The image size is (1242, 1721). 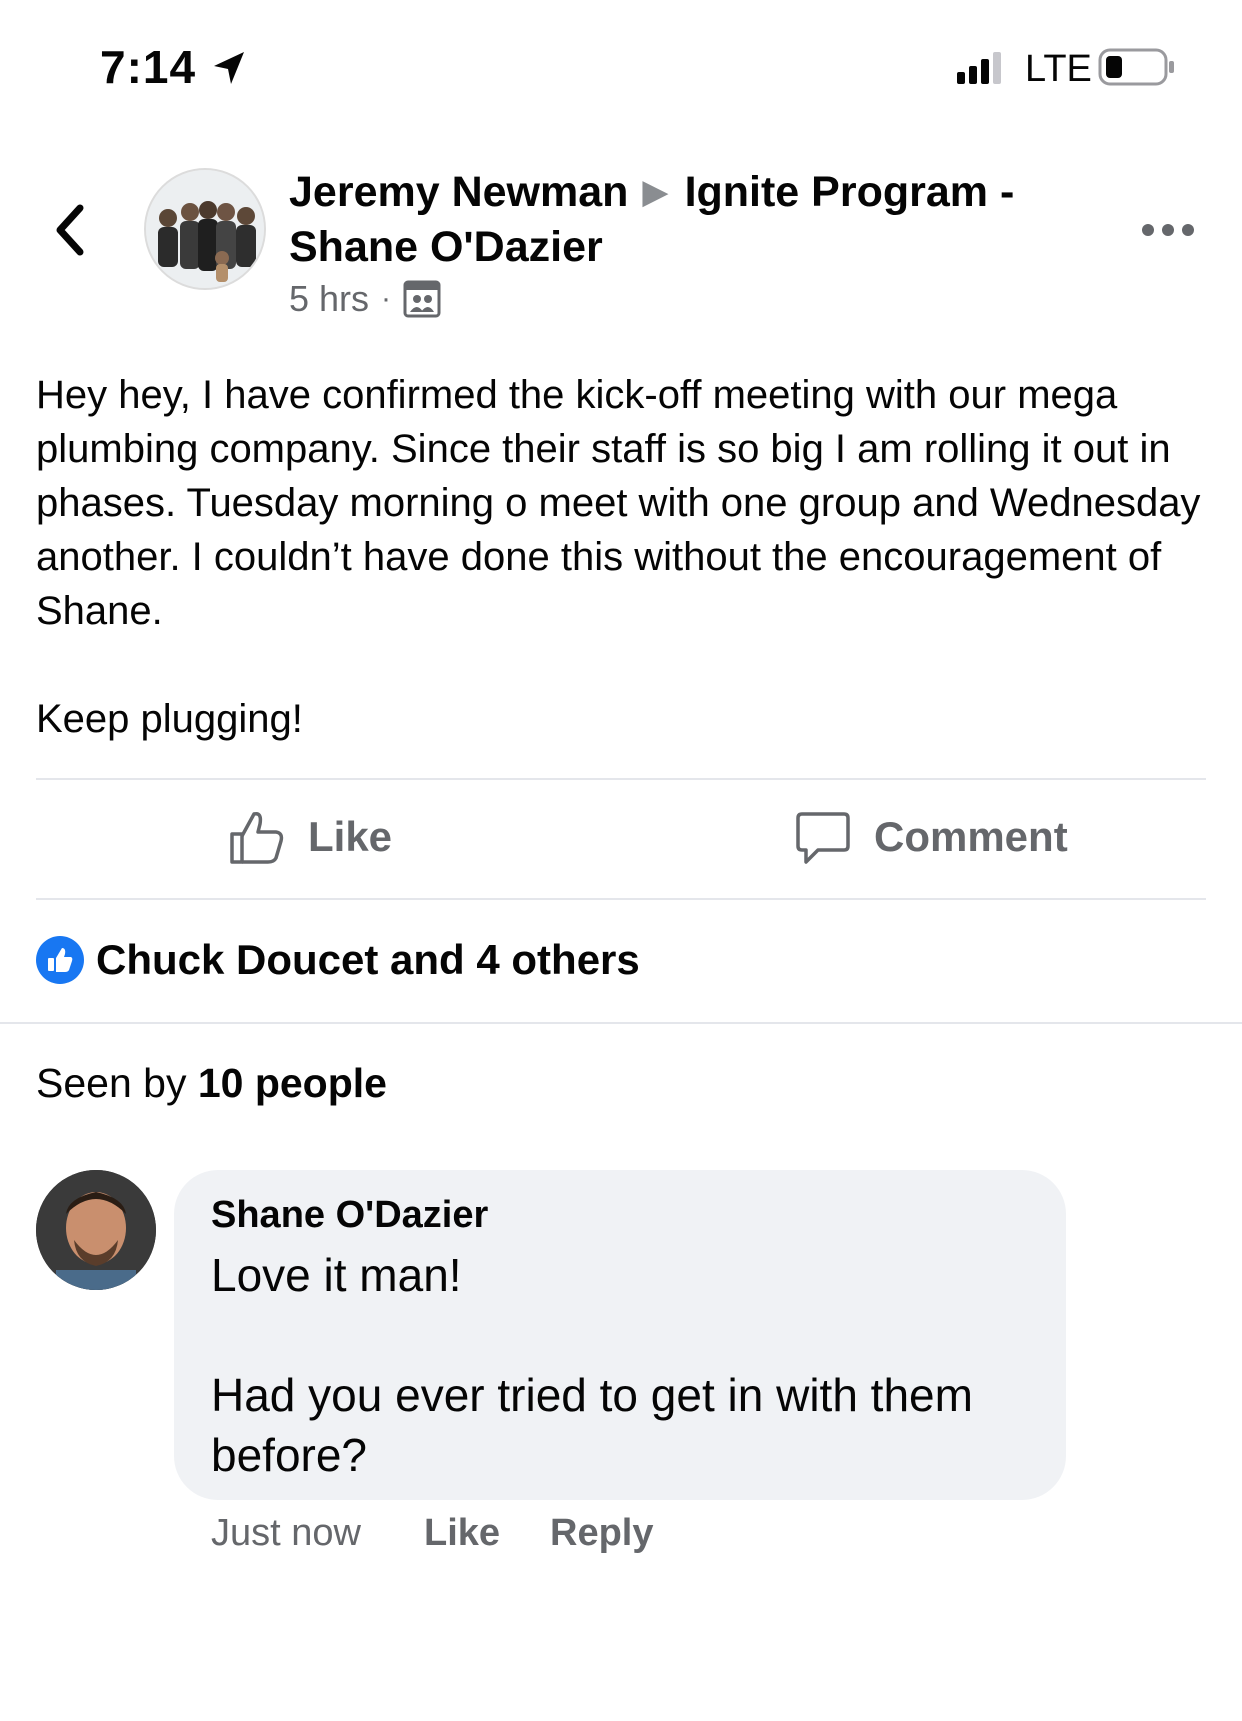 I want to click on commenter-avatar, so click(x=96, y=1230).